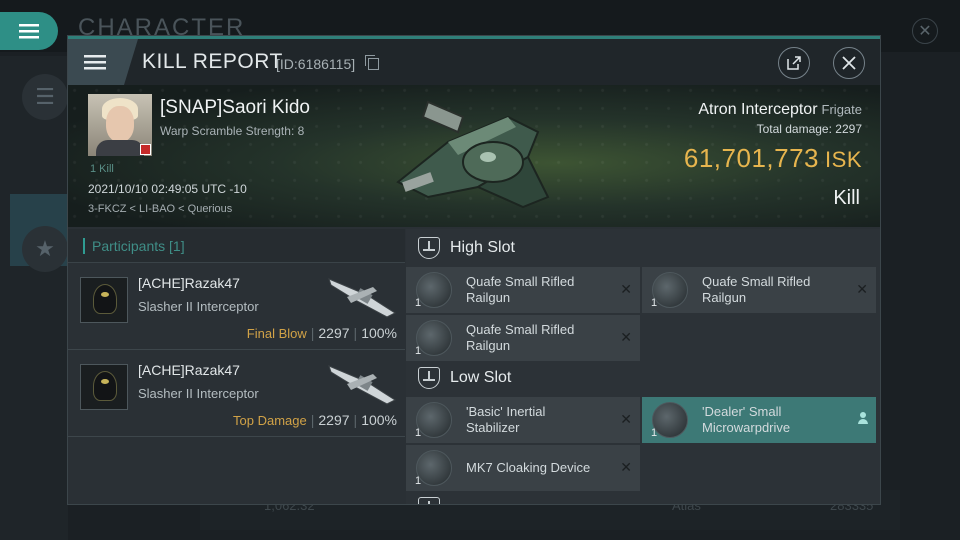 Image resolution: width=960 pixels, height=540 pixels. Describe the element at coordinates (643, 248) in the screenshot. I see `high-slot-header: High Slot` at that location.